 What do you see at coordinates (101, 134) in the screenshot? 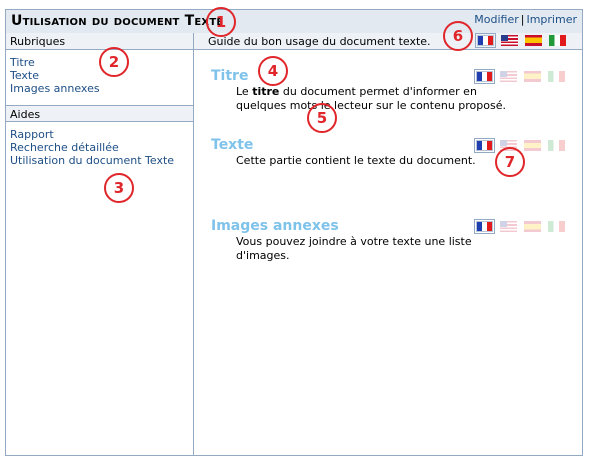
I see `sidebar-item-rapport: Rapport` at bounding box center [101, 134].